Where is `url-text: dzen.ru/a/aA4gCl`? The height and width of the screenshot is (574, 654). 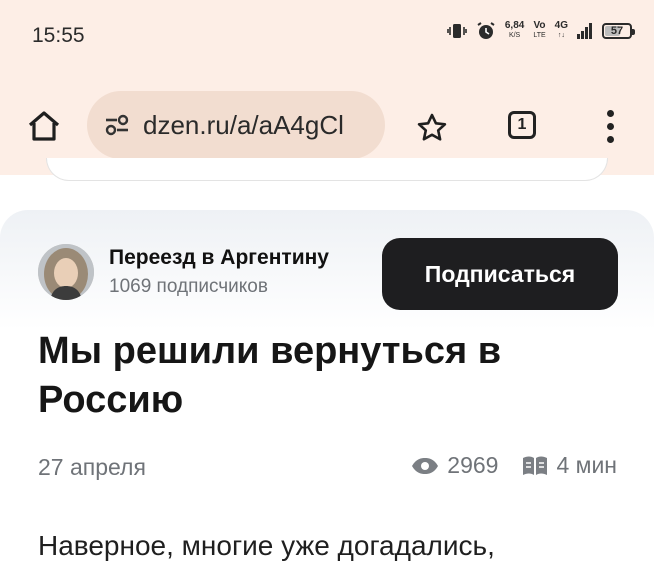 url-text: dzen.ru/a/aA4gCl is located at coordinates (243, 125).